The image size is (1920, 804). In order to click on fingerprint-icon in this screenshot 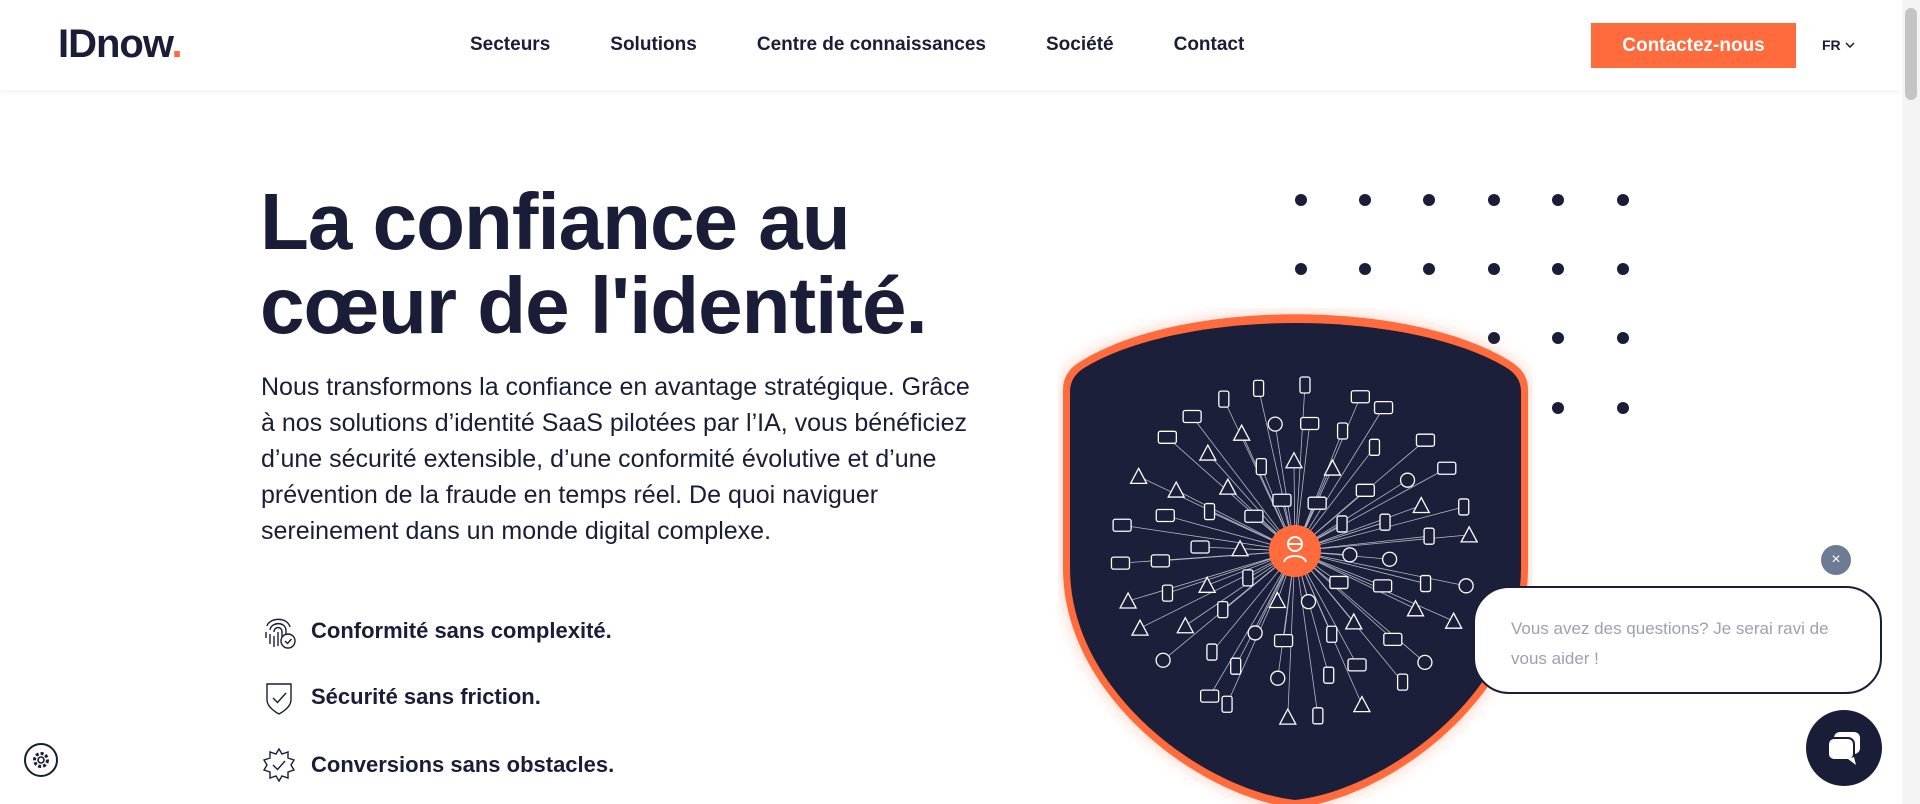, I will do `click(280, 633)`.